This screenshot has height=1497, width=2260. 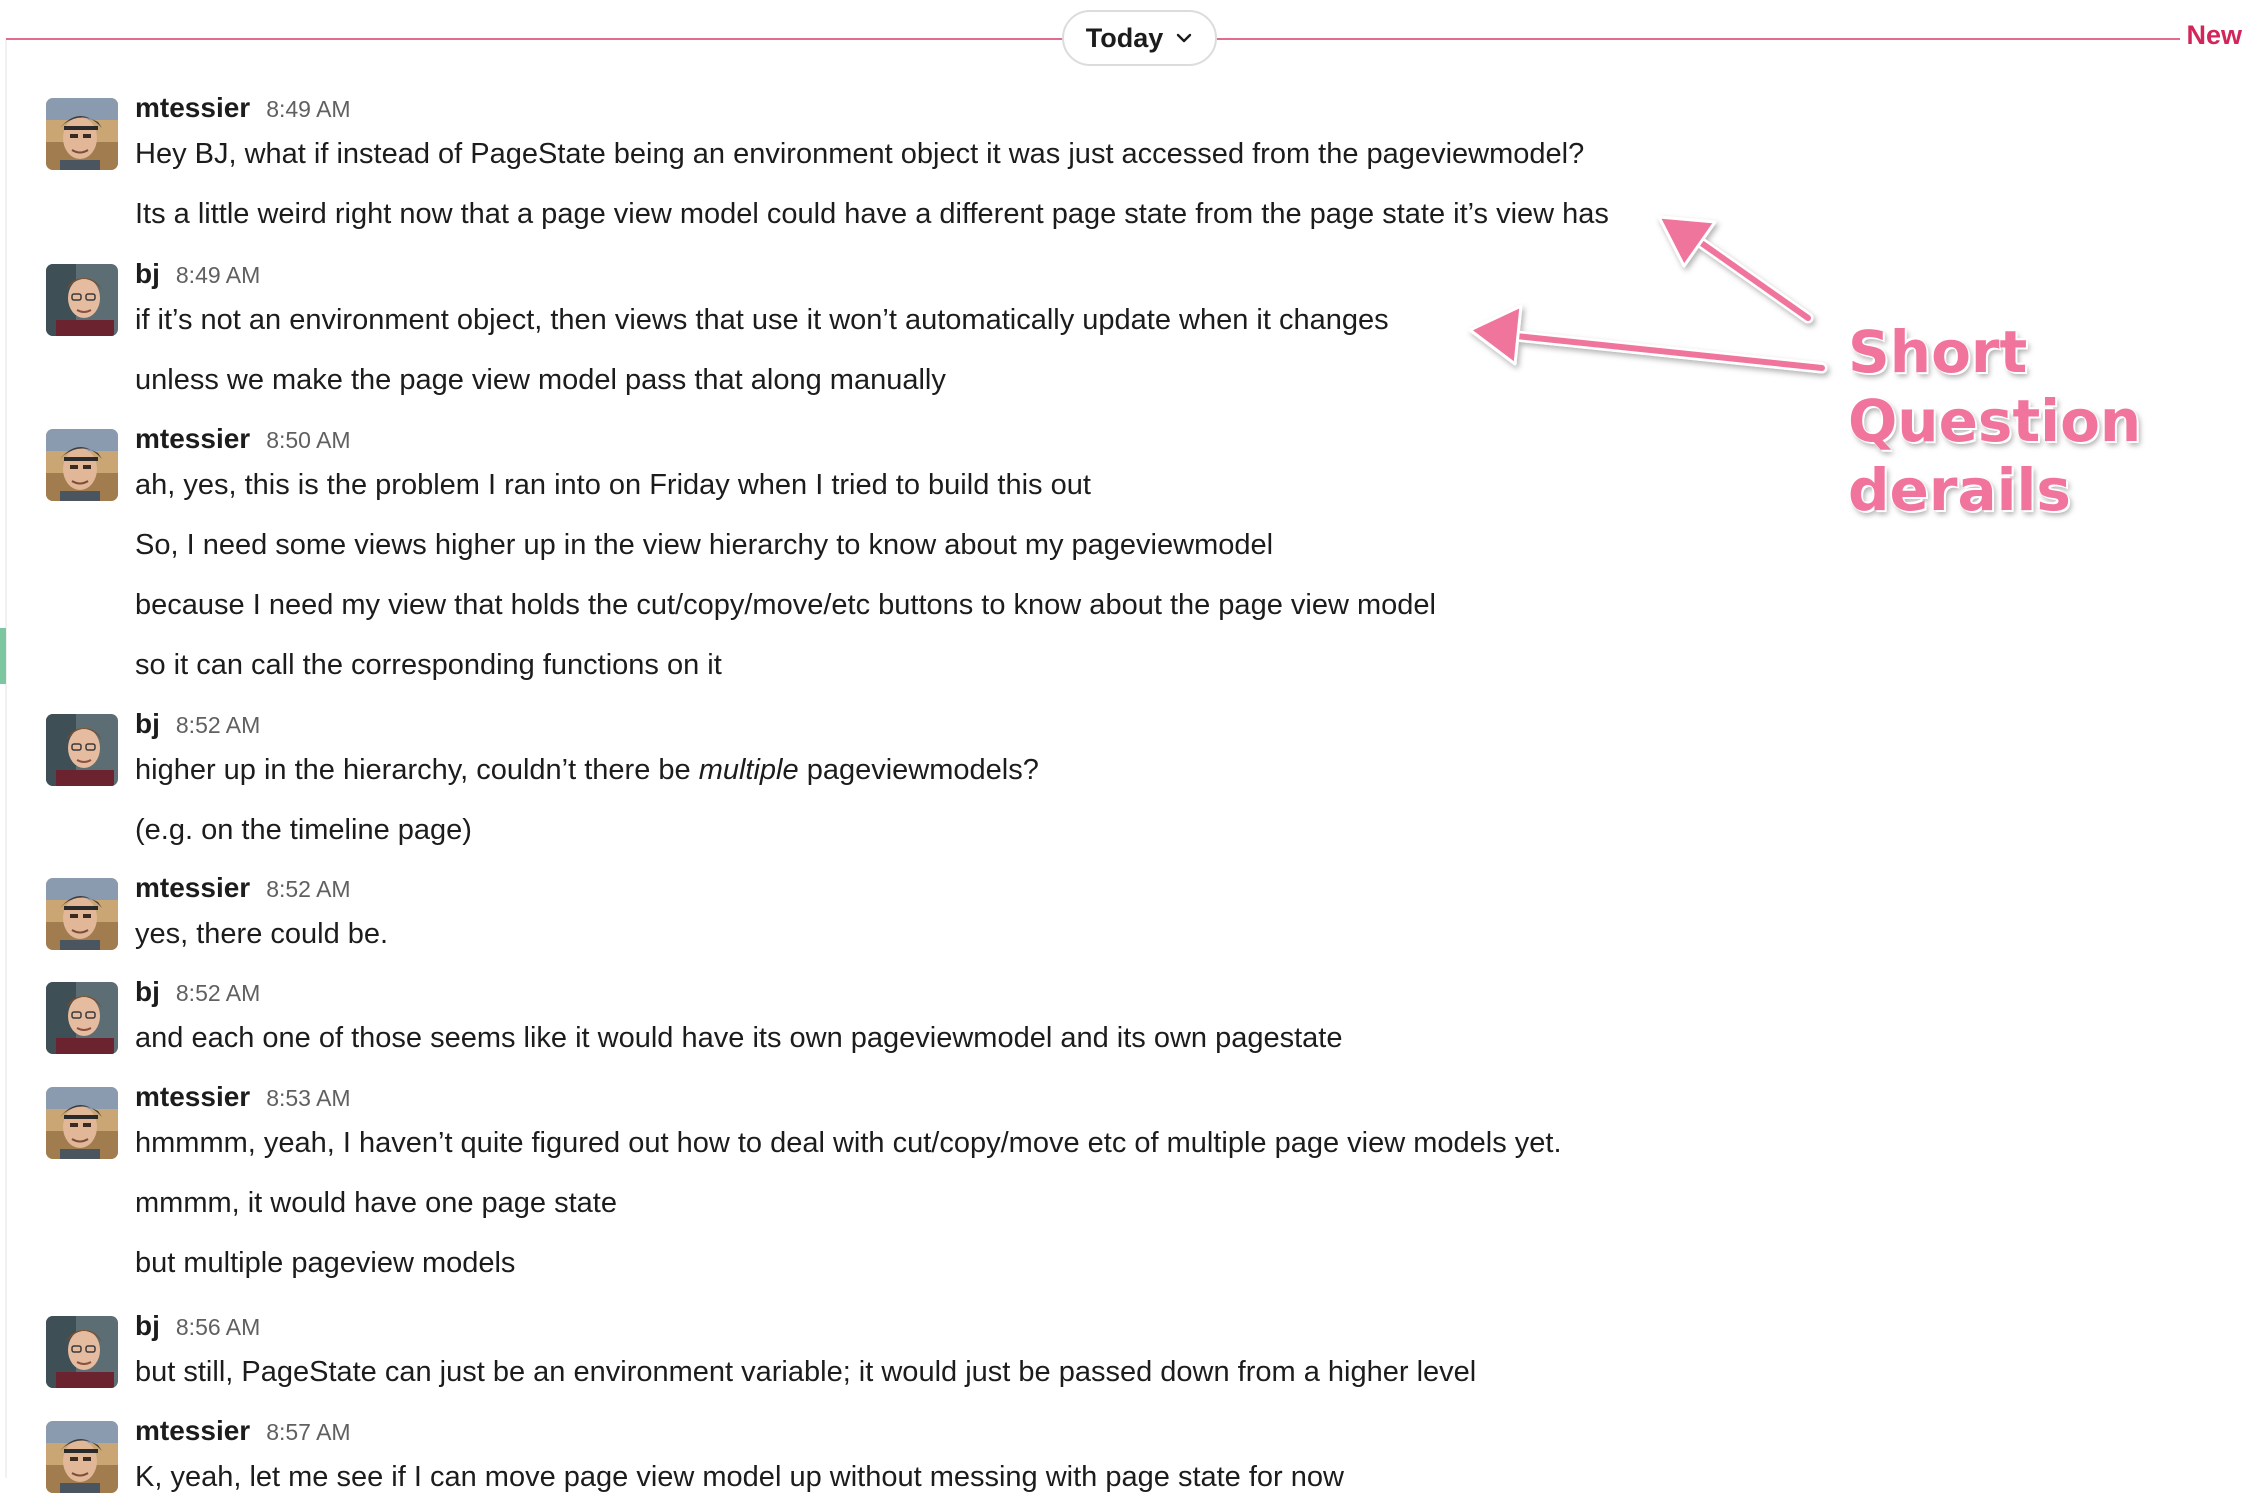 I want to click on timestamp: 8:56 AM, so click(x=218, y=1327).